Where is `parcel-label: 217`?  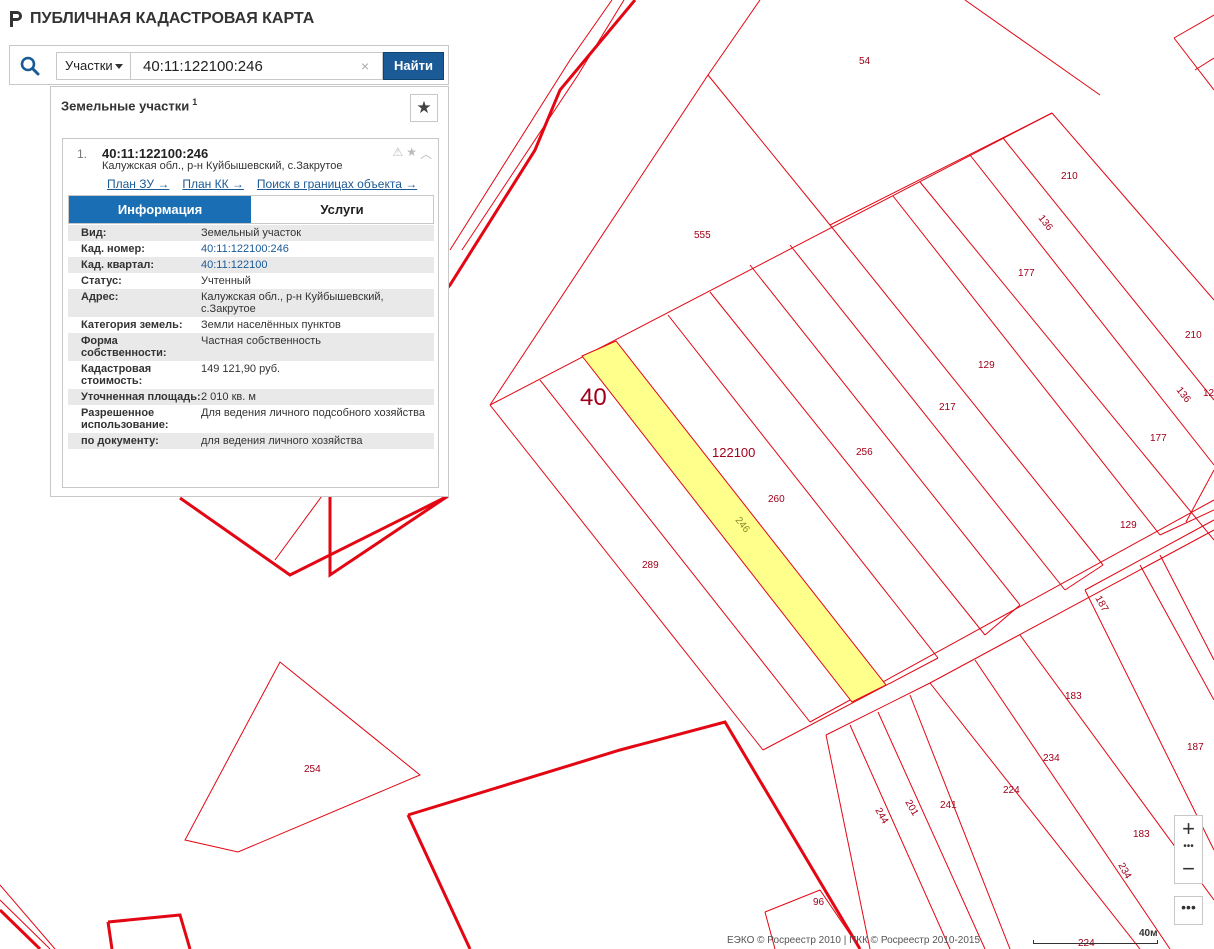 parcel-label: 217 is located at coordinates (947, 407).